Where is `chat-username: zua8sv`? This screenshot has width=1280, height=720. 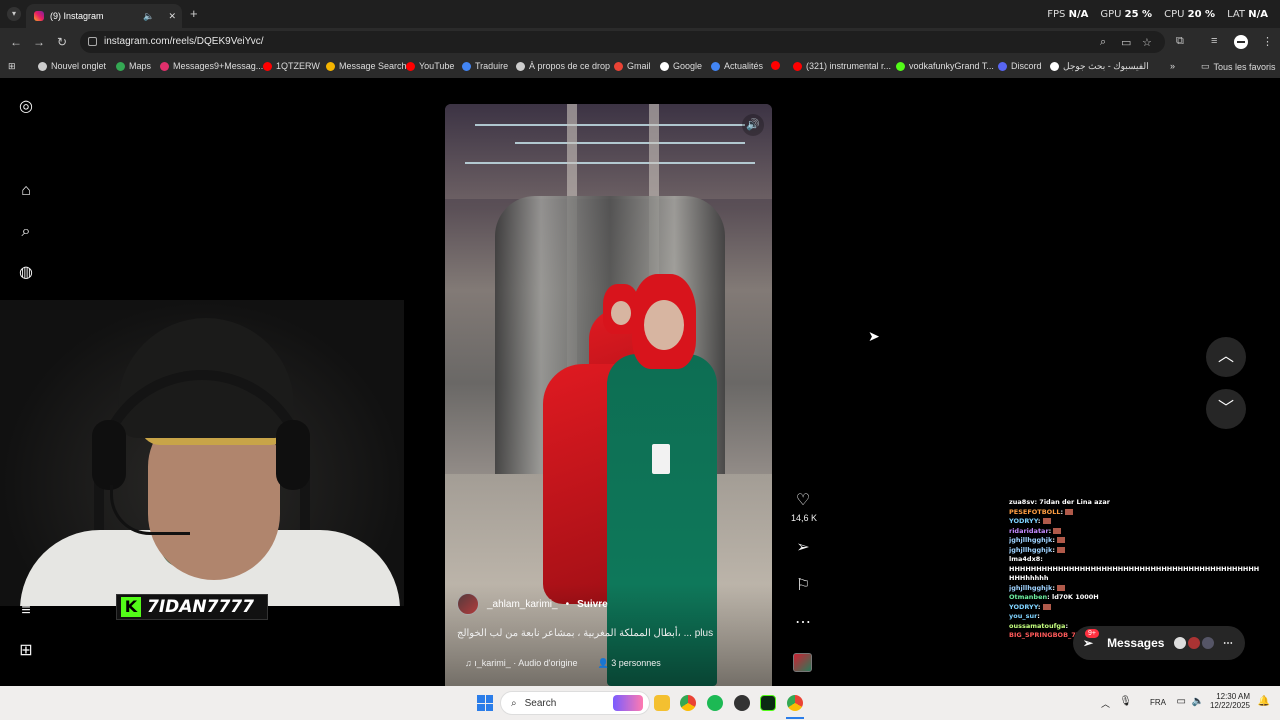
chat-username: zua8sv is located at coordinates (1022, 502).